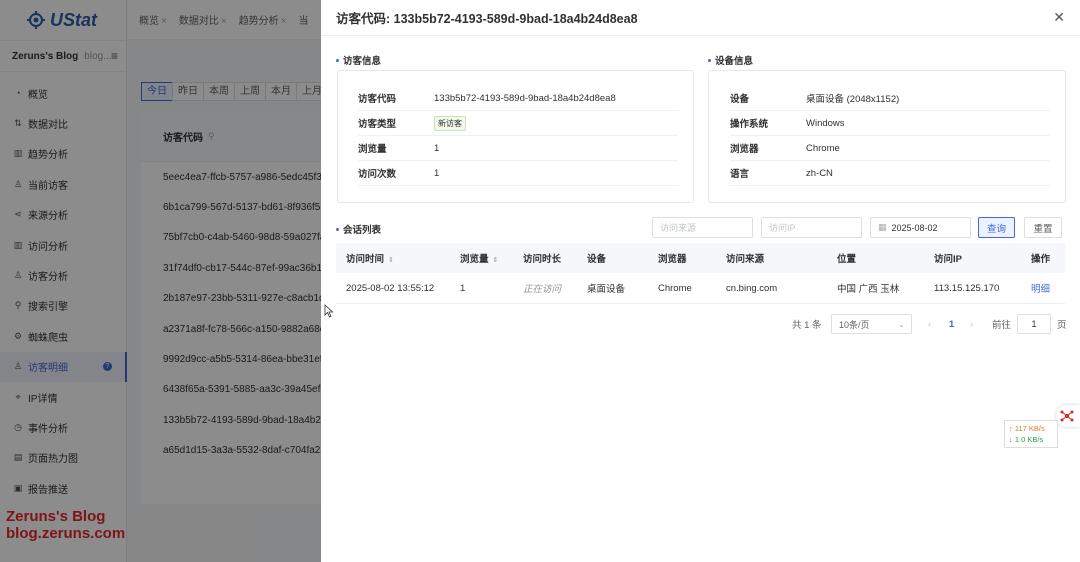 The width and height of the screenshot is (1080, 562). What do you see at coordinates (811, 227) in the screenshot?
I see `ip-filter-input: 访问IP` at bounding box center [811, 227].